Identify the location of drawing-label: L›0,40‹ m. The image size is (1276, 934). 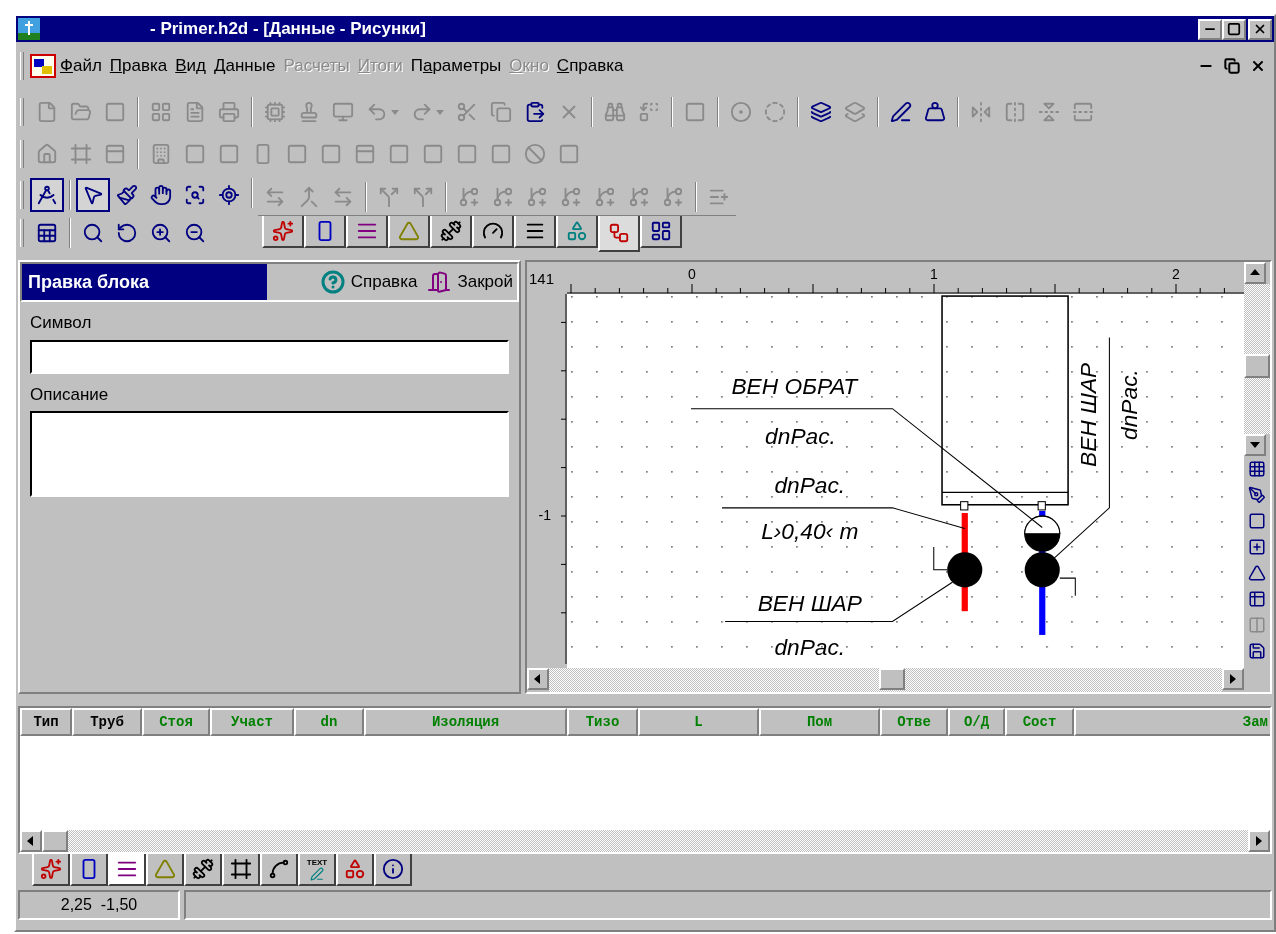
(810, 530).